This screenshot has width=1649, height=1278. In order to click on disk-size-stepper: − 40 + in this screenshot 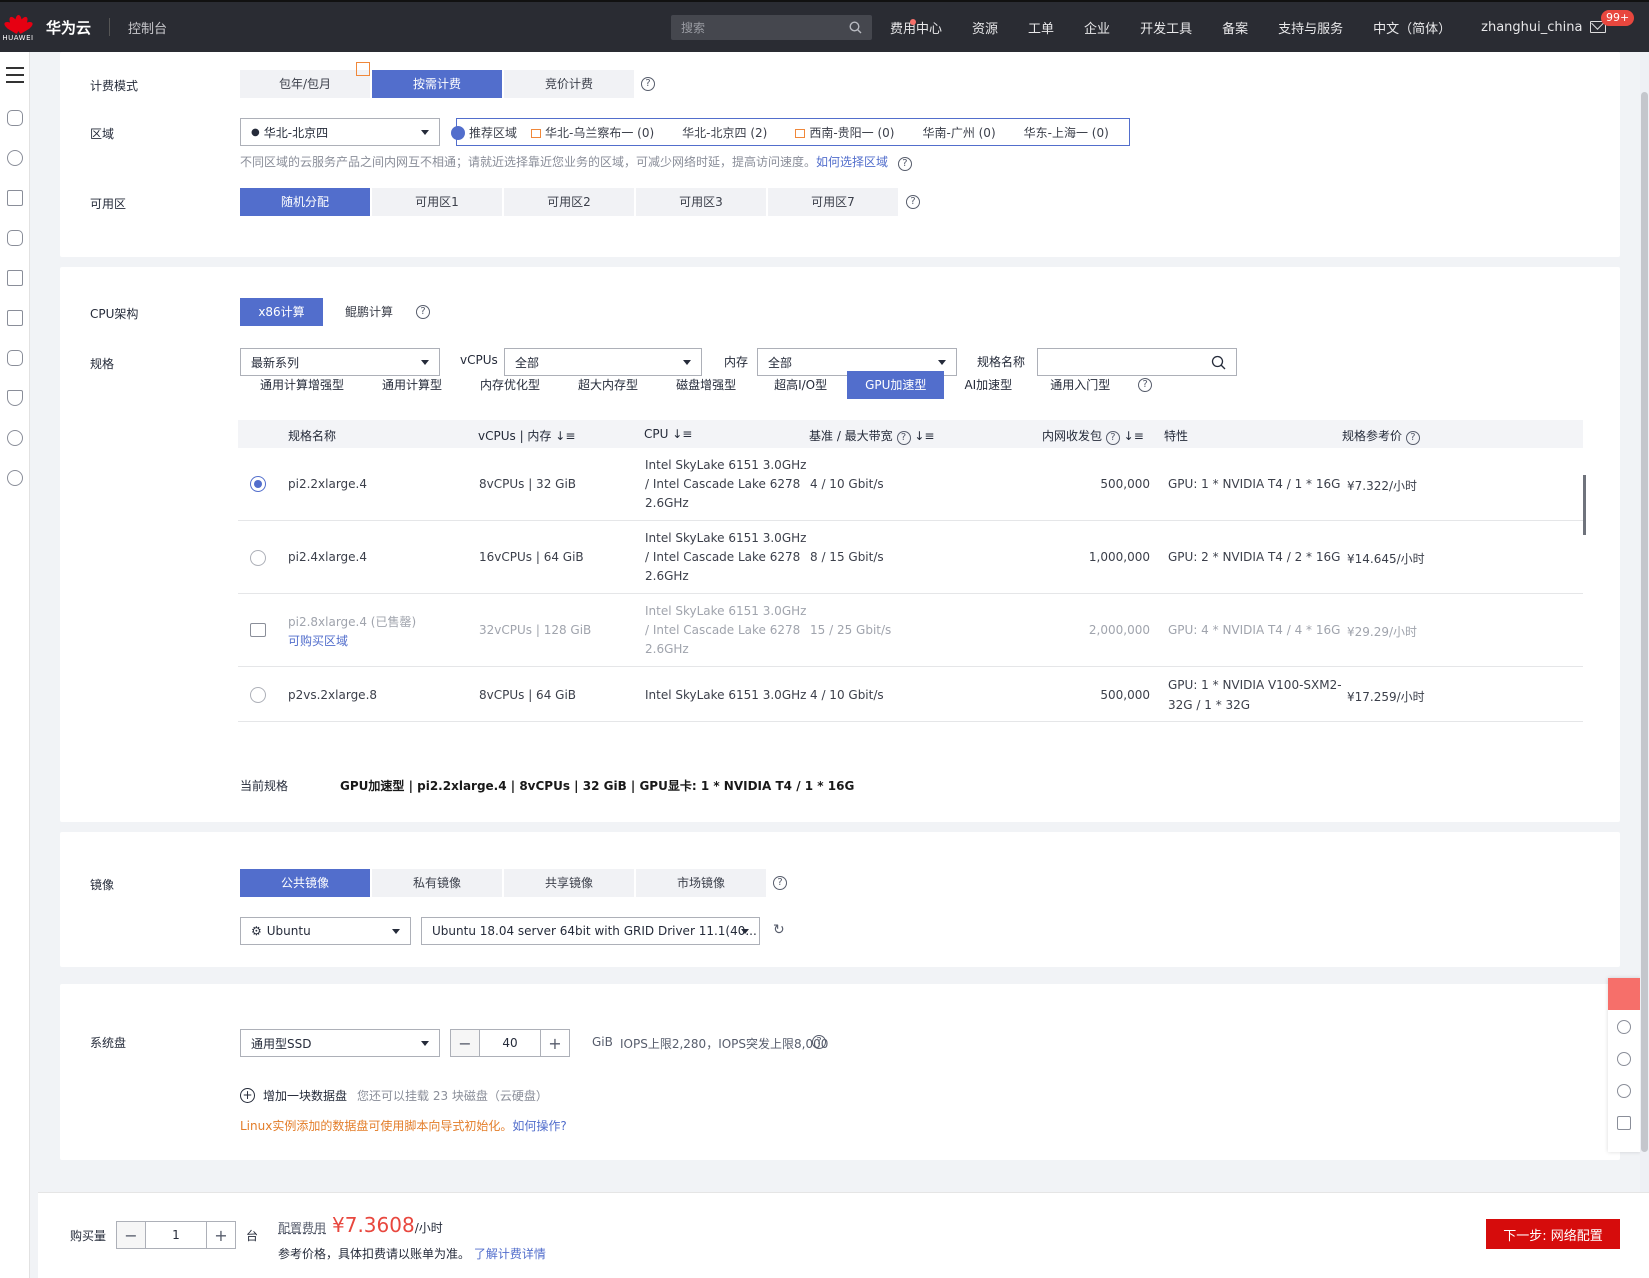, I will do `click(510, 1043)`.